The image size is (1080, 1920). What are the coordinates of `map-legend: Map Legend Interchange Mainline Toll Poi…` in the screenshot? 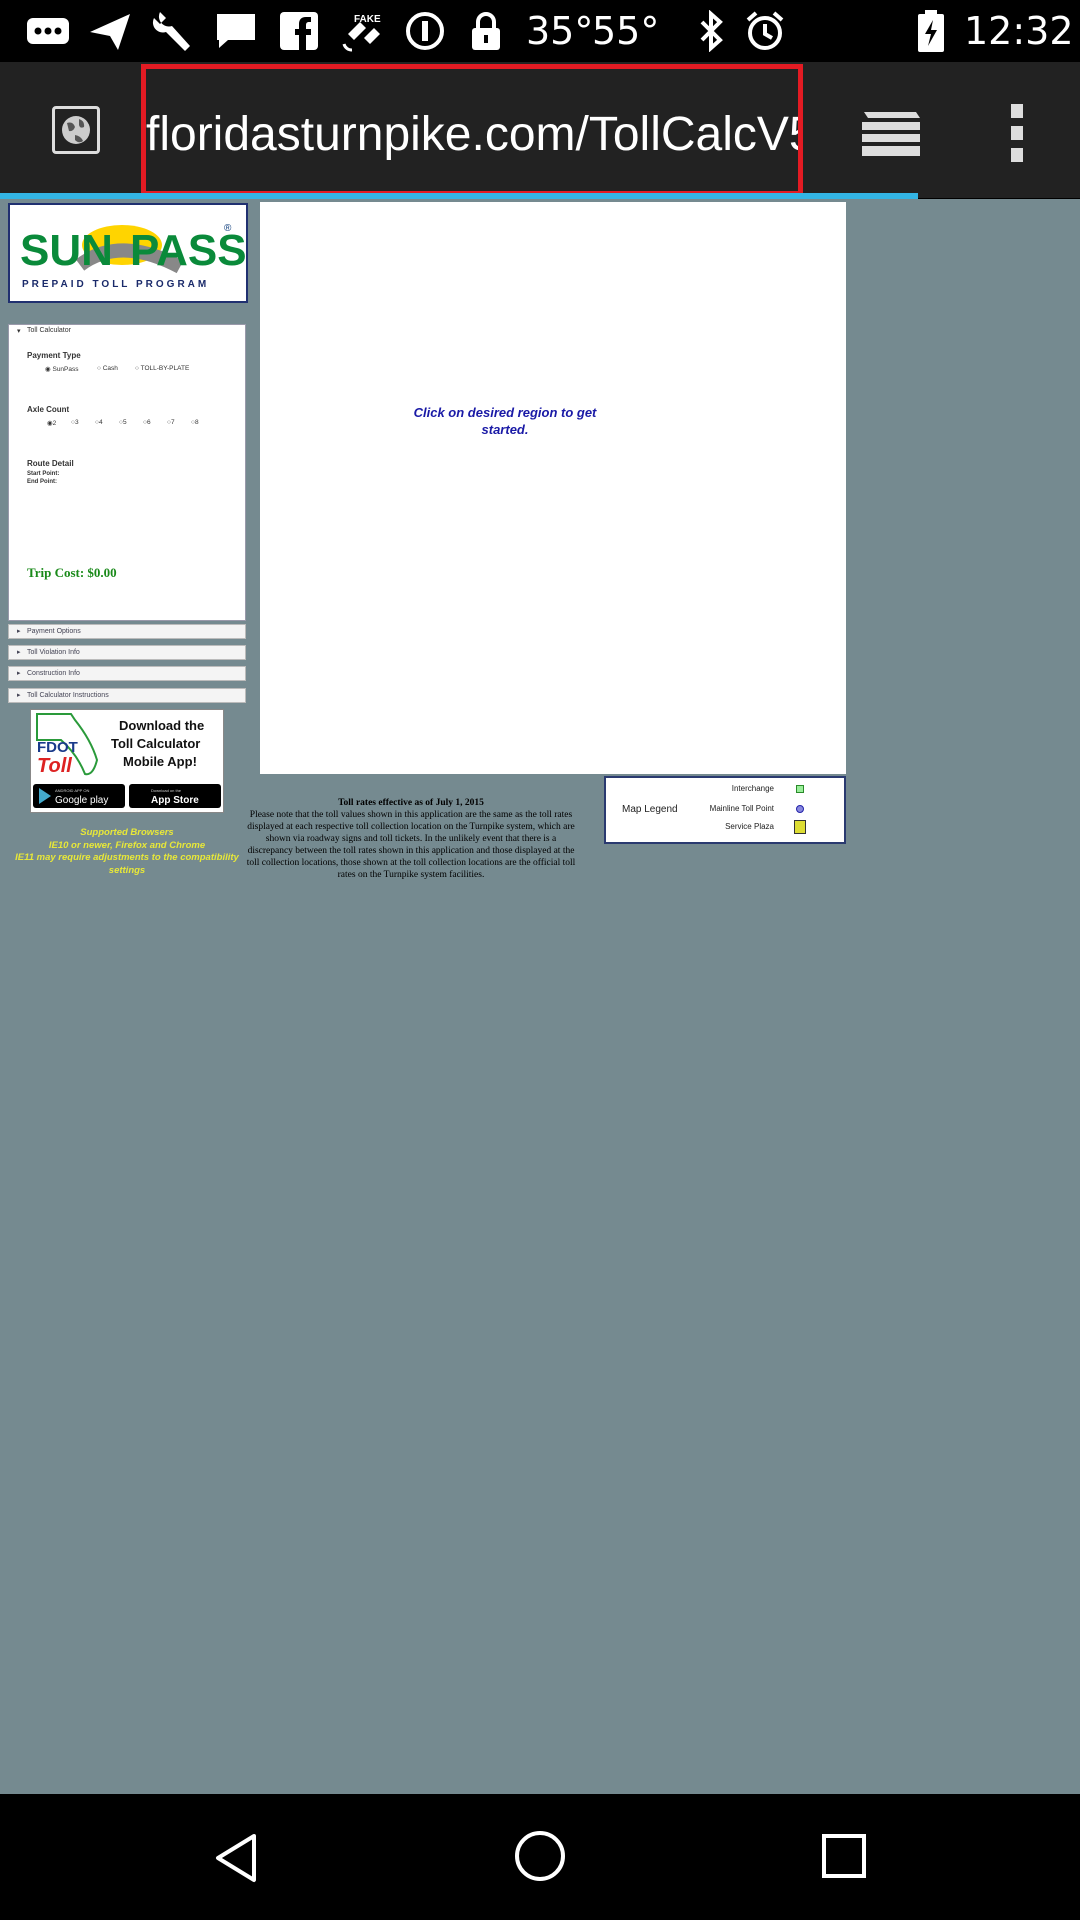 It's located at (725, 810).